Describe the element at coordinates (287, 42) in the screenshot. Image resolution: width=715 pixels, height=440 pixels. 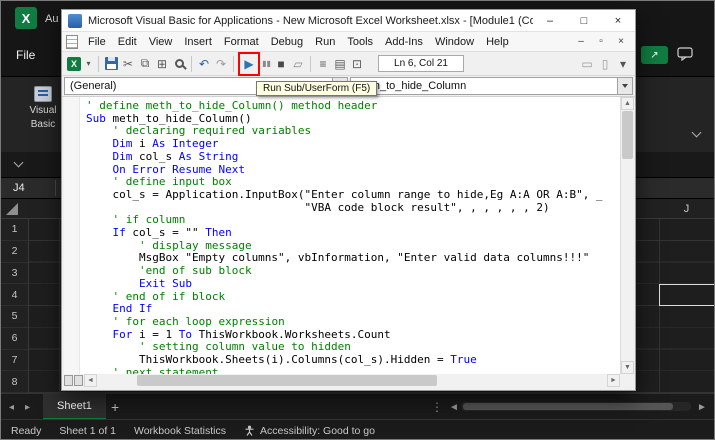
I see `menu-debug: Debug` at that location.